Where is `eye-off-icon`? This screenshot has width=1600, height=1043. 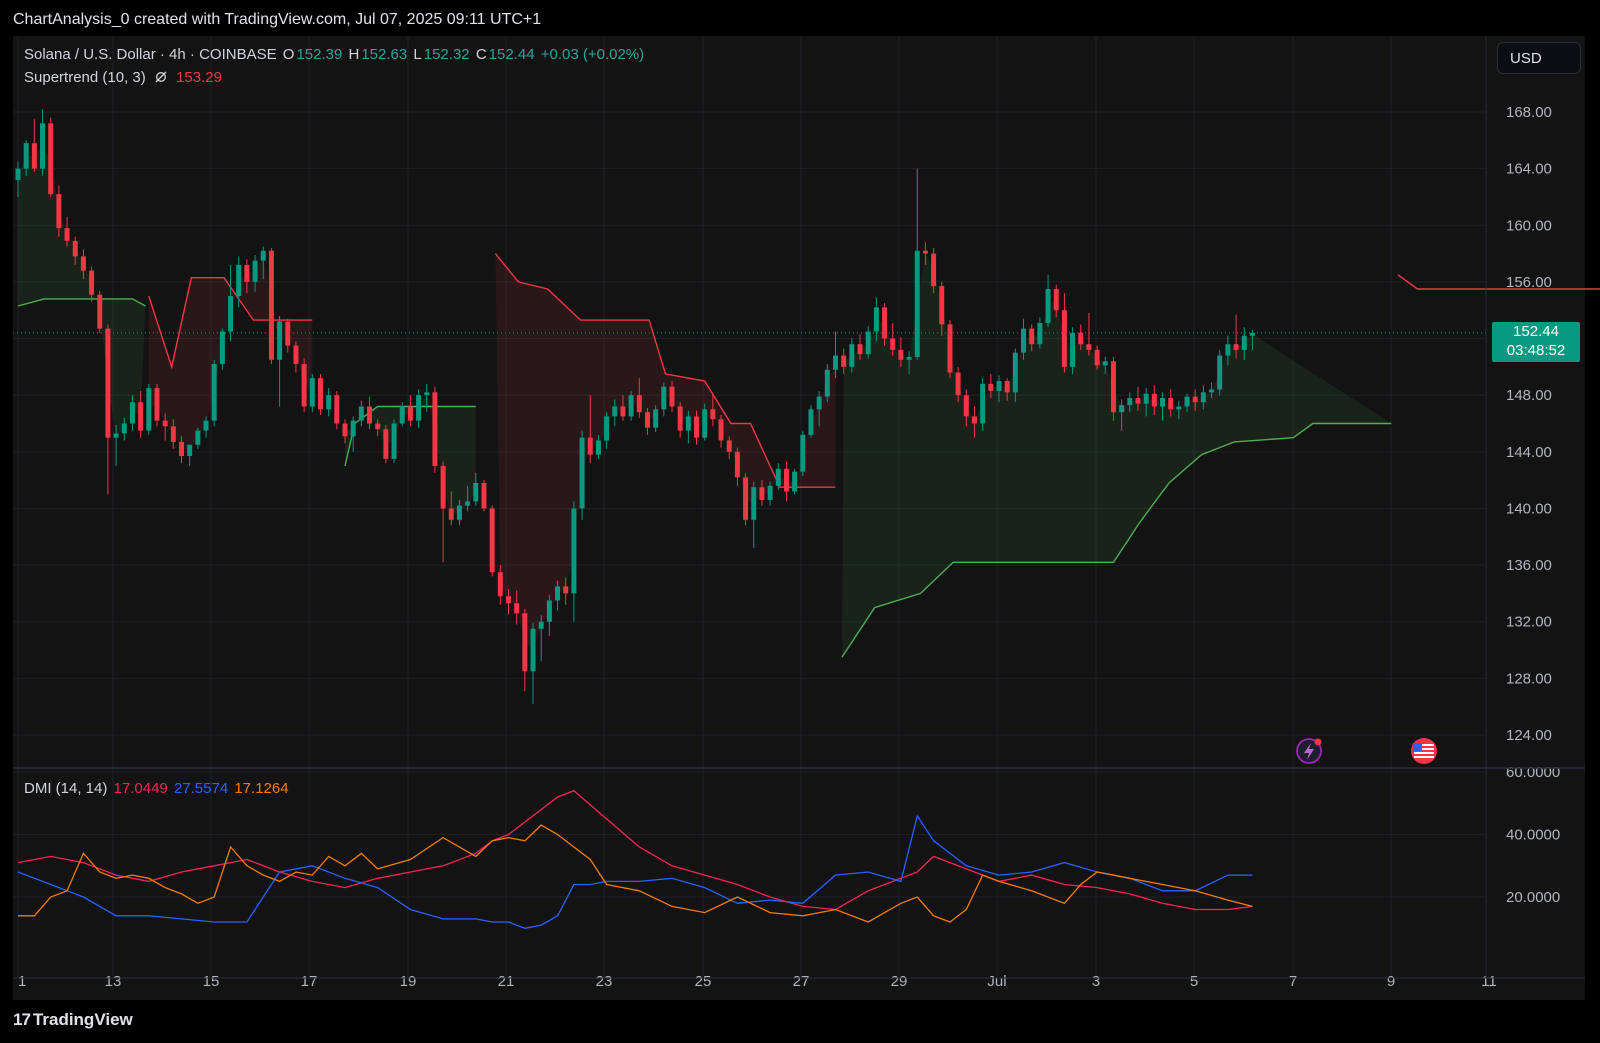
eye-off-icon is located at coordinates (161, 77).